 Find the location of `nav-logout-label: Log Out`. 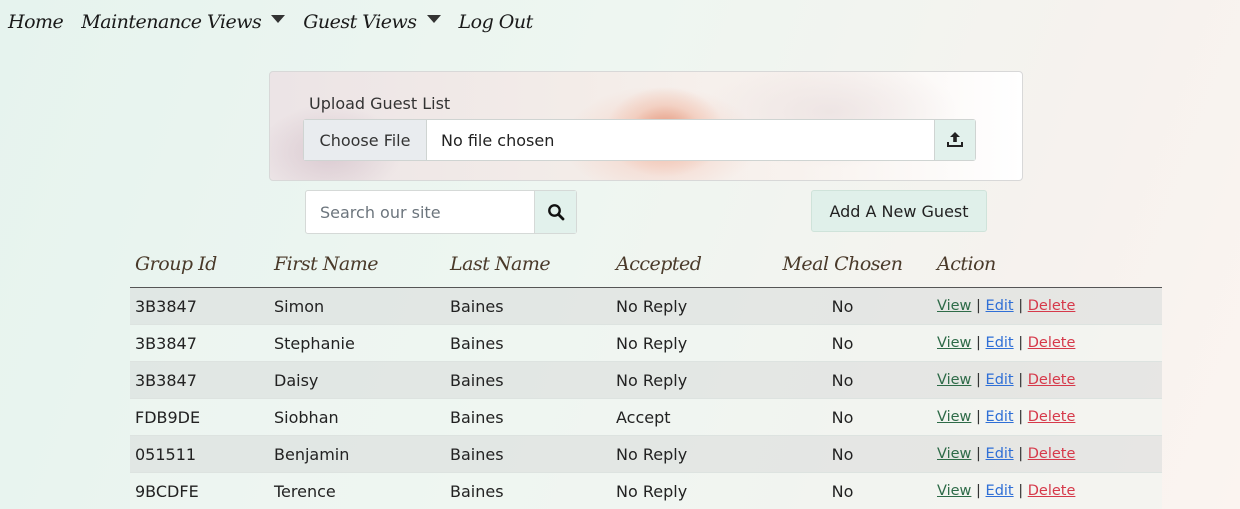

nav-logout-label: Log Out is located at coordinates (496, 22).